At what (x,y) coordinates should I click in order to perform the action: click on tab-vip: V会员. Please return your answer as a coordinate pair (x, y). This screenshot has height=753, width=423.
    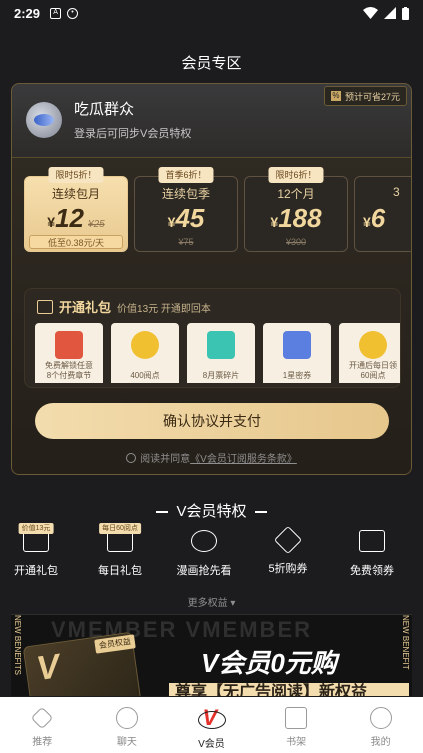
    Looking at the image, I should click on (211, 725).